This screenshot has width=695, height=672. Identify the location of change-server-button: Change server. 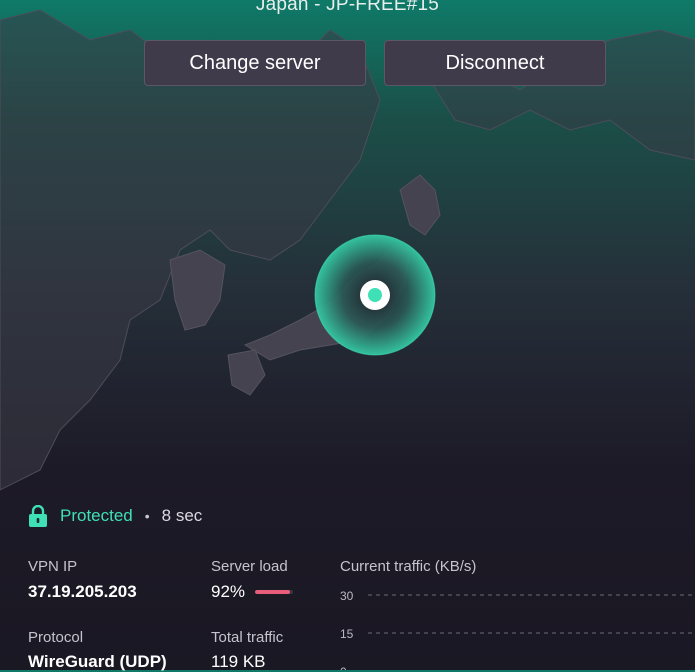
(255, 63).